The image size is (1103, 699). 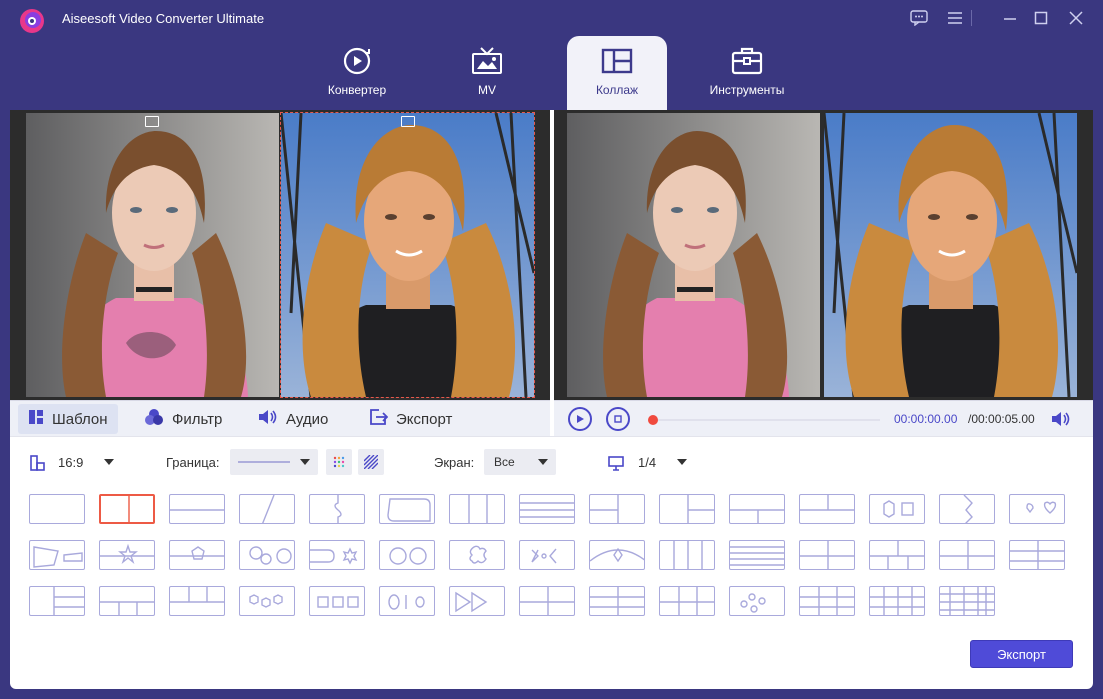 I want to click on border-style-select, so click(x=274, y=462).